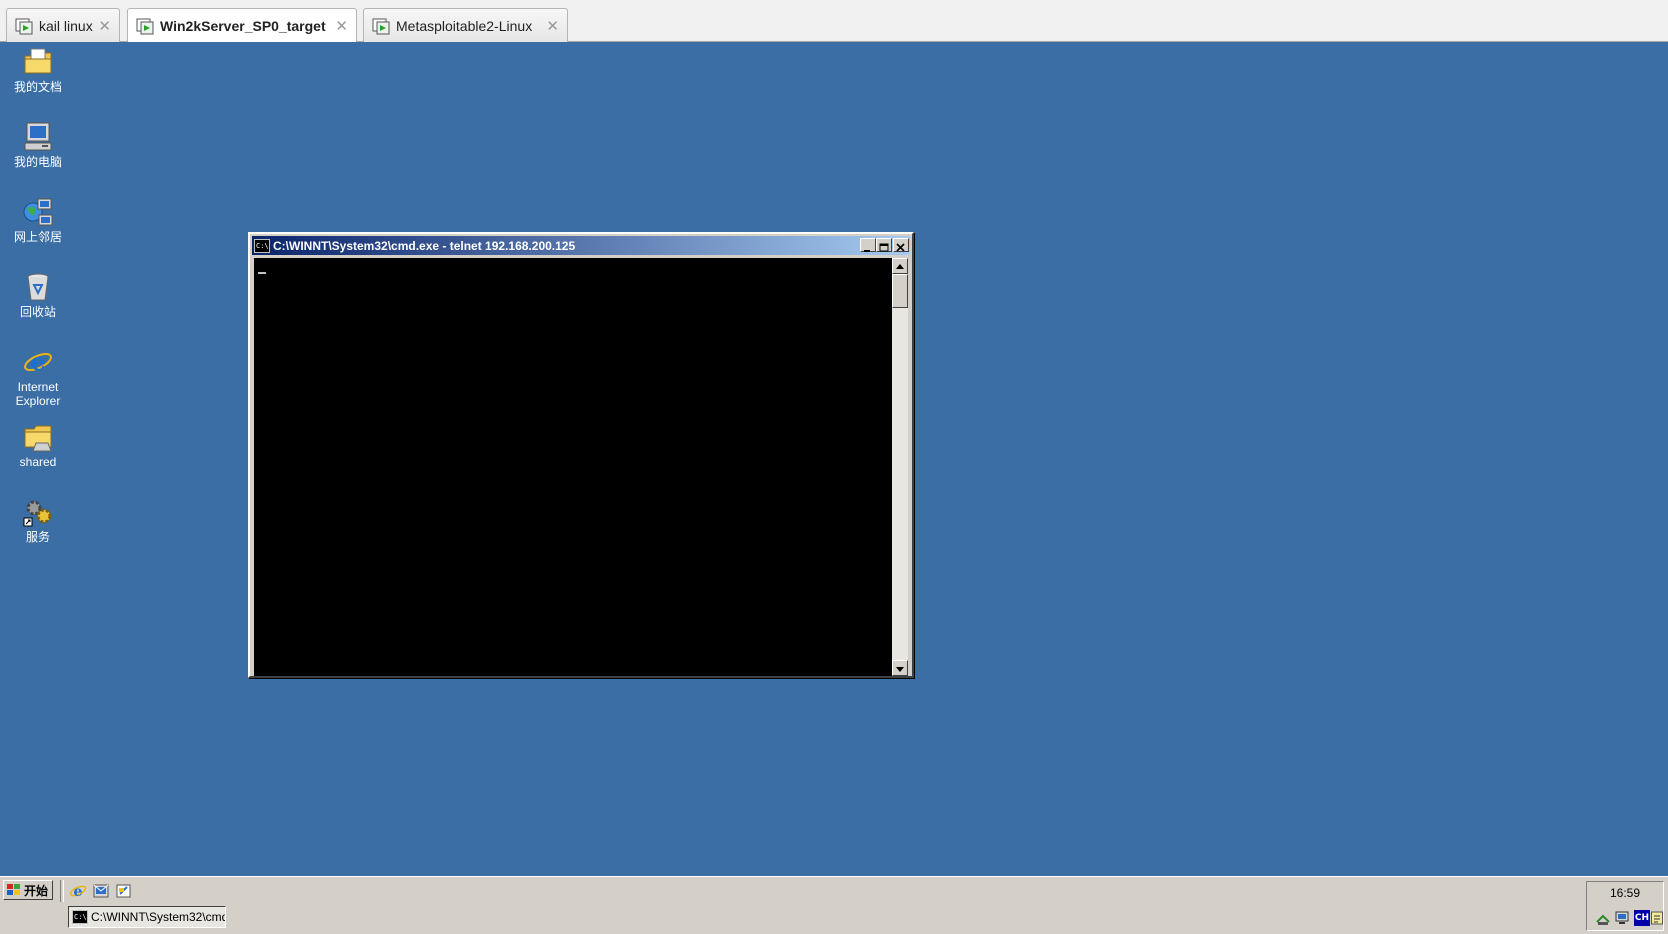 This screenshot has width=1668, height=934. I want to click on services-icon, so click(37, 513).